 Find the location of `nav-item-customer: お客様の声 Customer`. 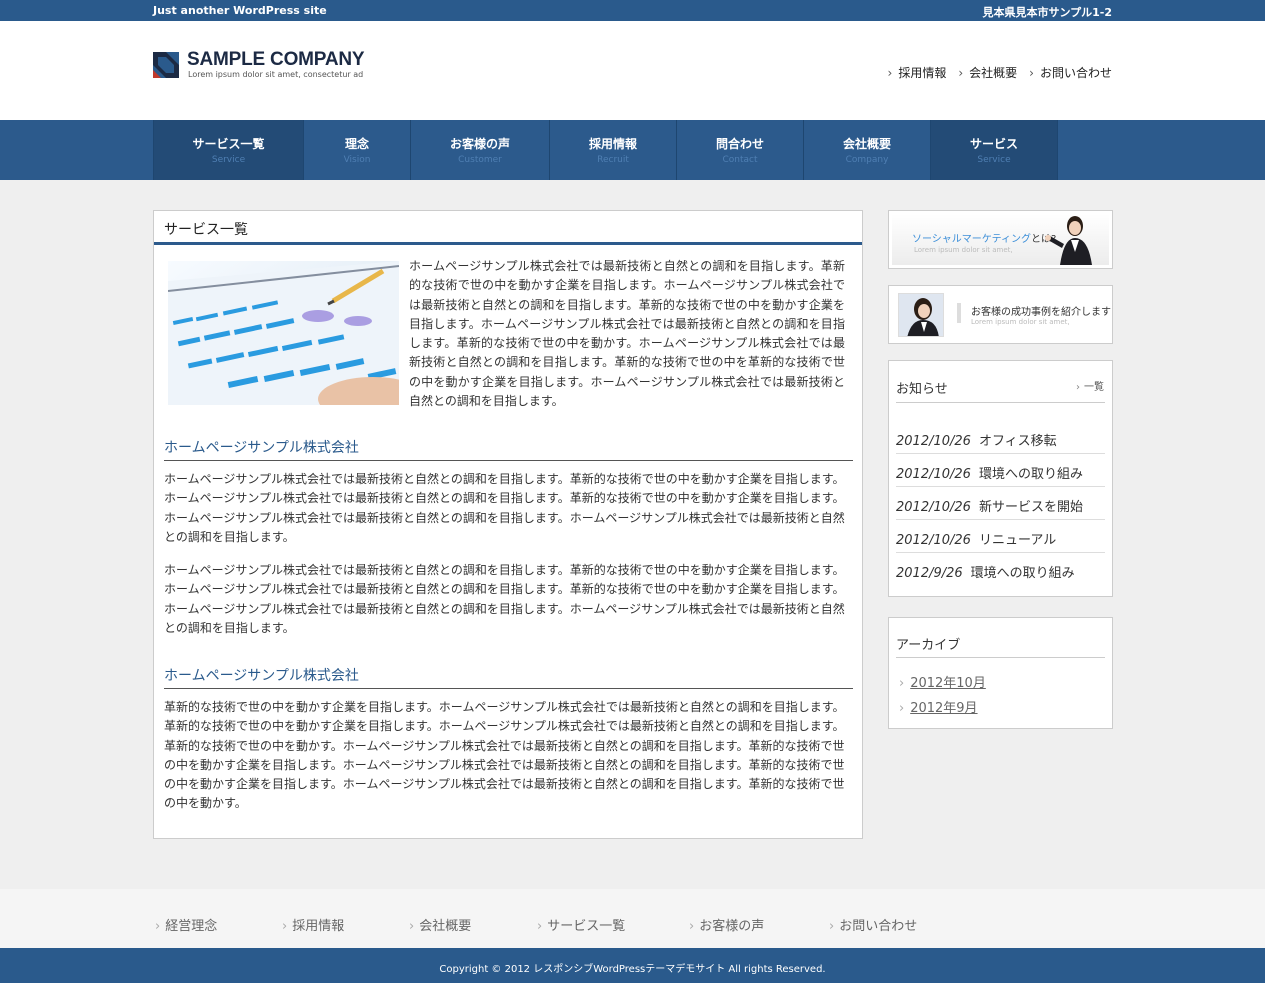

nav-item-customer: お客様の声 Customer is located at coordinates (480, 150).